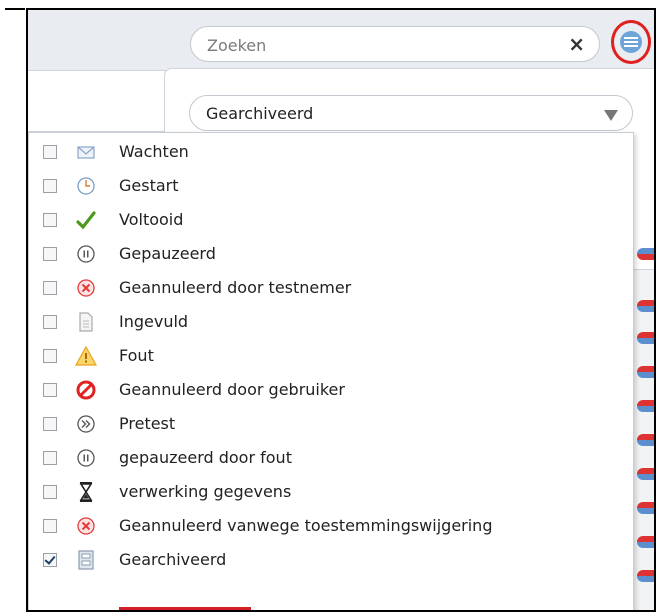  Describe the element at coordinates (86, 152) in the screenshot. I see `envelope-icon` at that location.